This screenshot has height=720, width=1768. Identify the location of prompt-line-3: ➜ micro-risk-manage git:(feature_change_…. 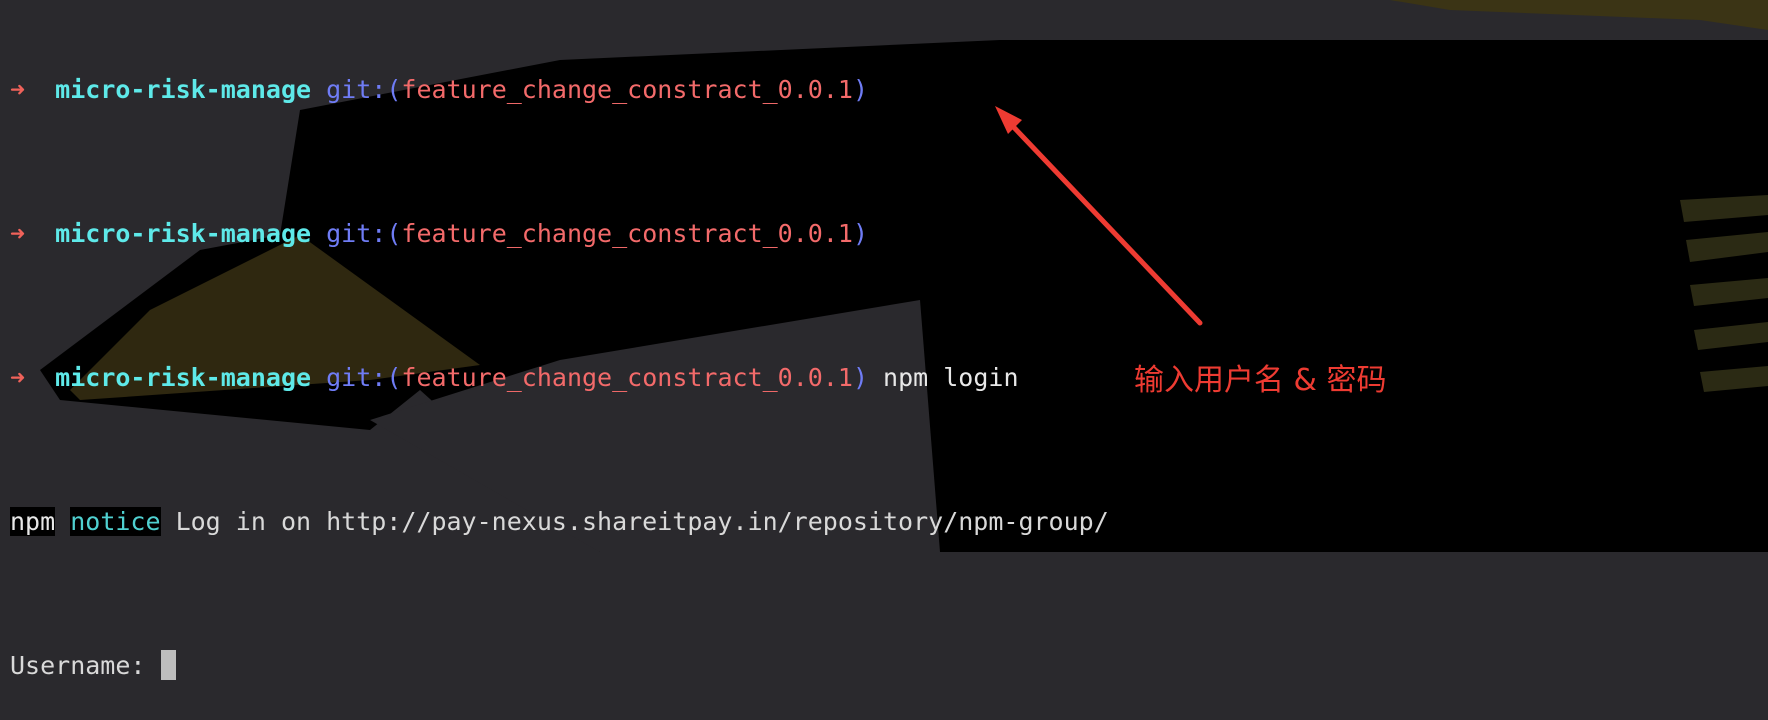
(559, 378).